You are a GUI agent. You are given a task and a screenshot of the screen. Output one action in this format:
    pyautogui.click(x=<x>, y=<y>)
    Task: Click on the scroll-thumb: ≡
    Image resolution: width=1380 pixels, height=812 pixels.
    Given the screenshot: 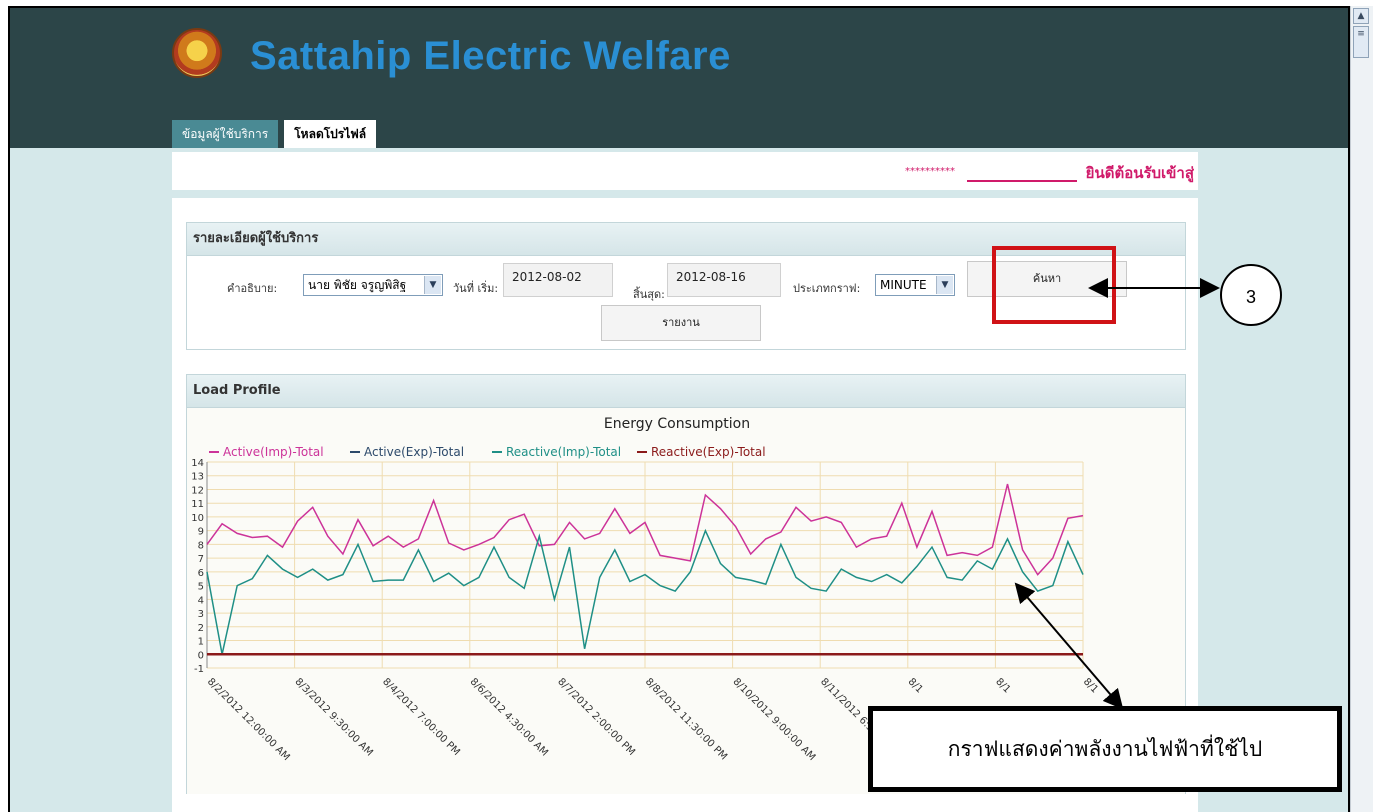 What is the action you would take?
    pyautogui.click(x=1361, y=42)
    